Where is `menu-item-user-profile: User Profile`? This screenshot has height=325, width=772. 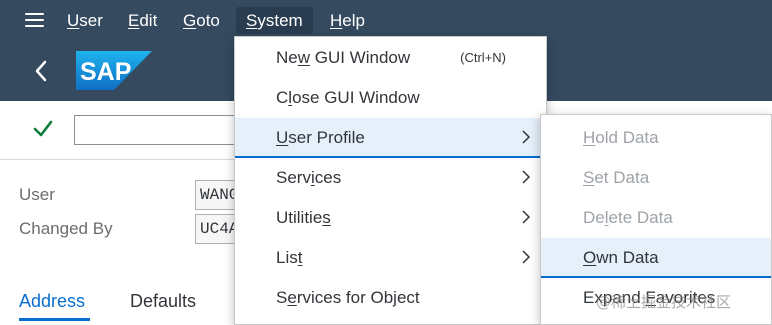
menu-item-user-profile: User Profile is located at coordinates (390, 138).